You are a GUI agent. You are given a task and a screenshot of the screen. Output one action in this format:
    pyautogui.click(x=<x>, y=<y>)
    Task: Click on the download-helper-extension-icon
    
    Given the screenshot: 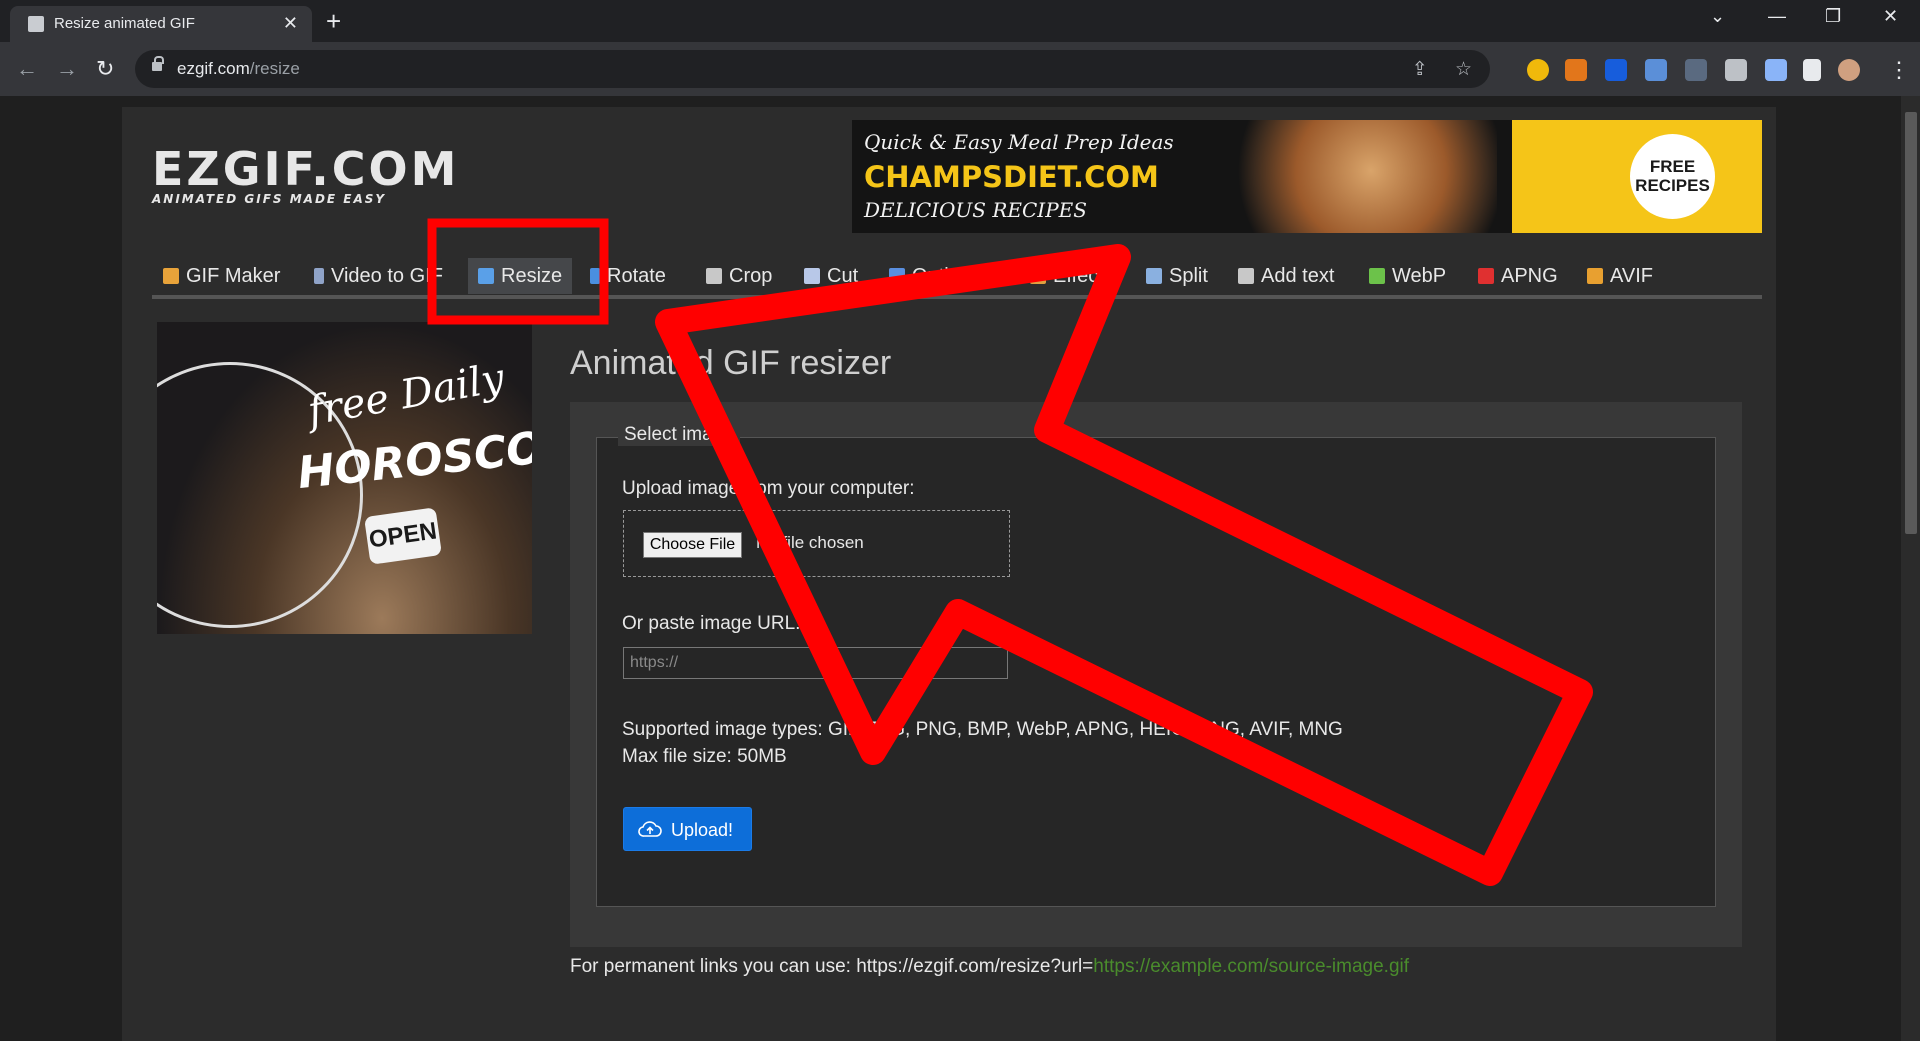 What is the action you would take?
    pyautogui.click(x=1696, y=70)
    